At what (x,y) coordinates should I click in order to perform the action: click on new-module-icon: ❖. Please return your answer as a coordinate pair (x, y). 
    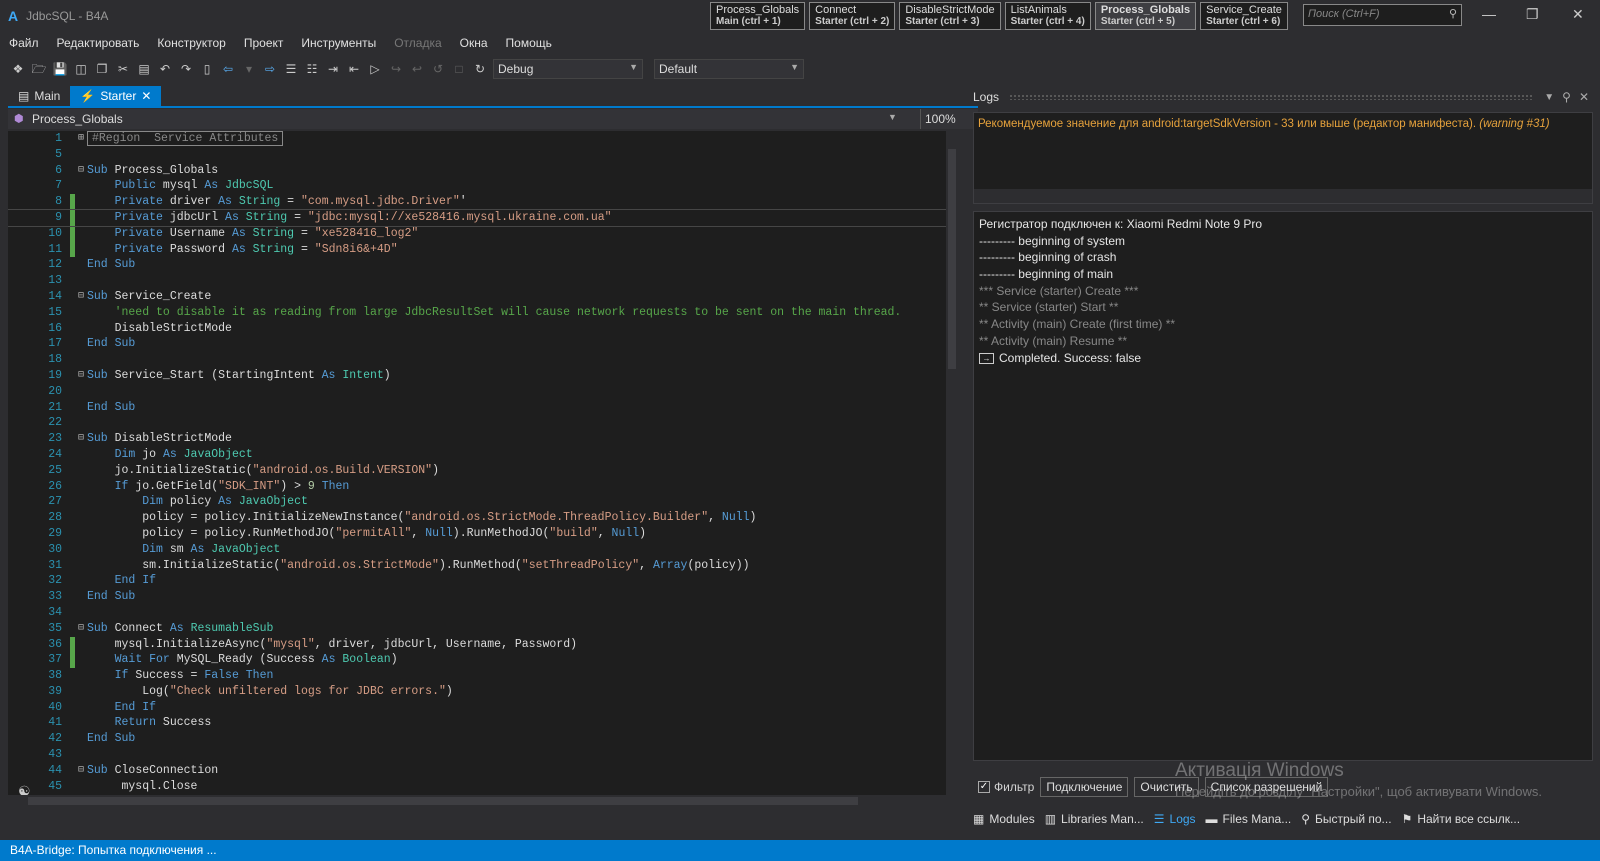
    Looking at the image, I should click on (18, 69).